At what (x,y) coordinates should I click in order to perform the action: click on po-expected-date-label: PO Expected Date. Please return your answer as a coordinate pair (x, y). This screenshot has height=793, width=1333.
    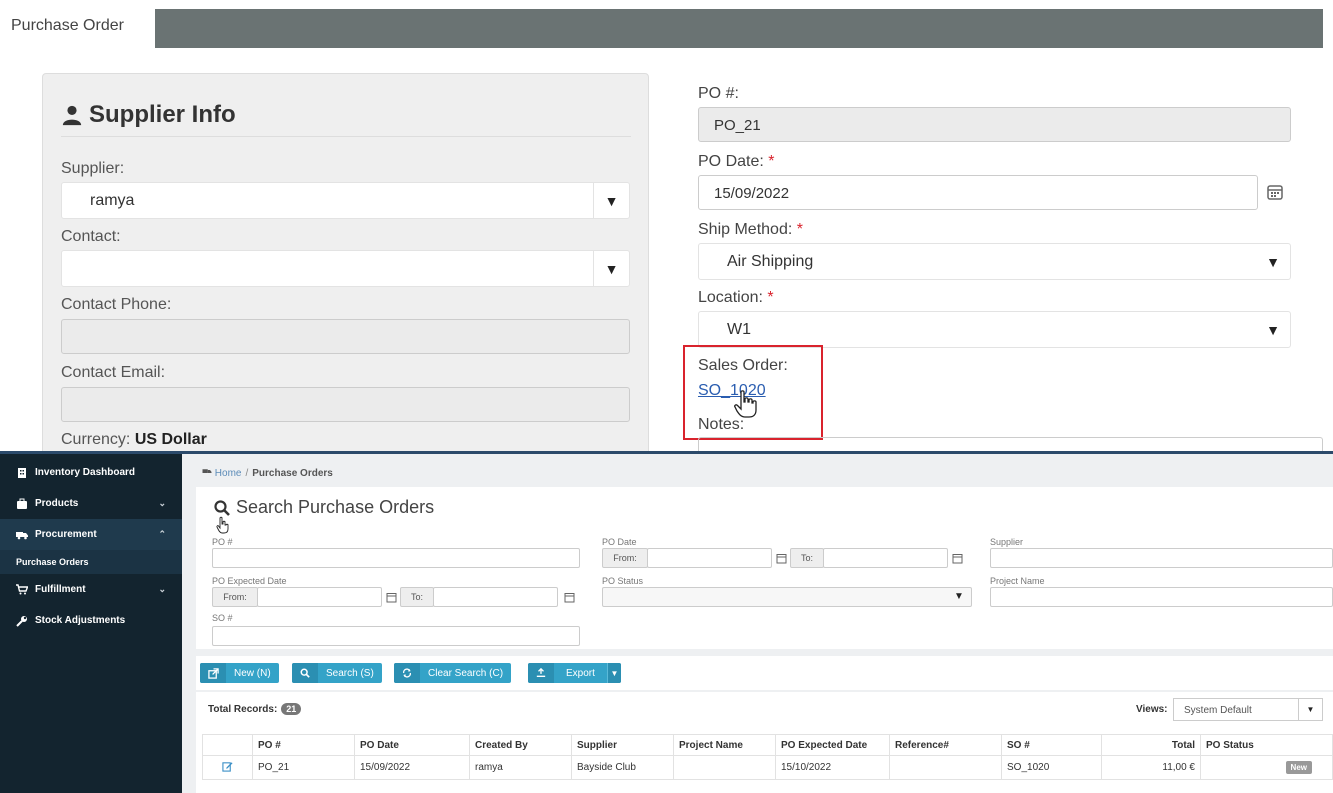
    Looking at the image, I should click on (249, 581).